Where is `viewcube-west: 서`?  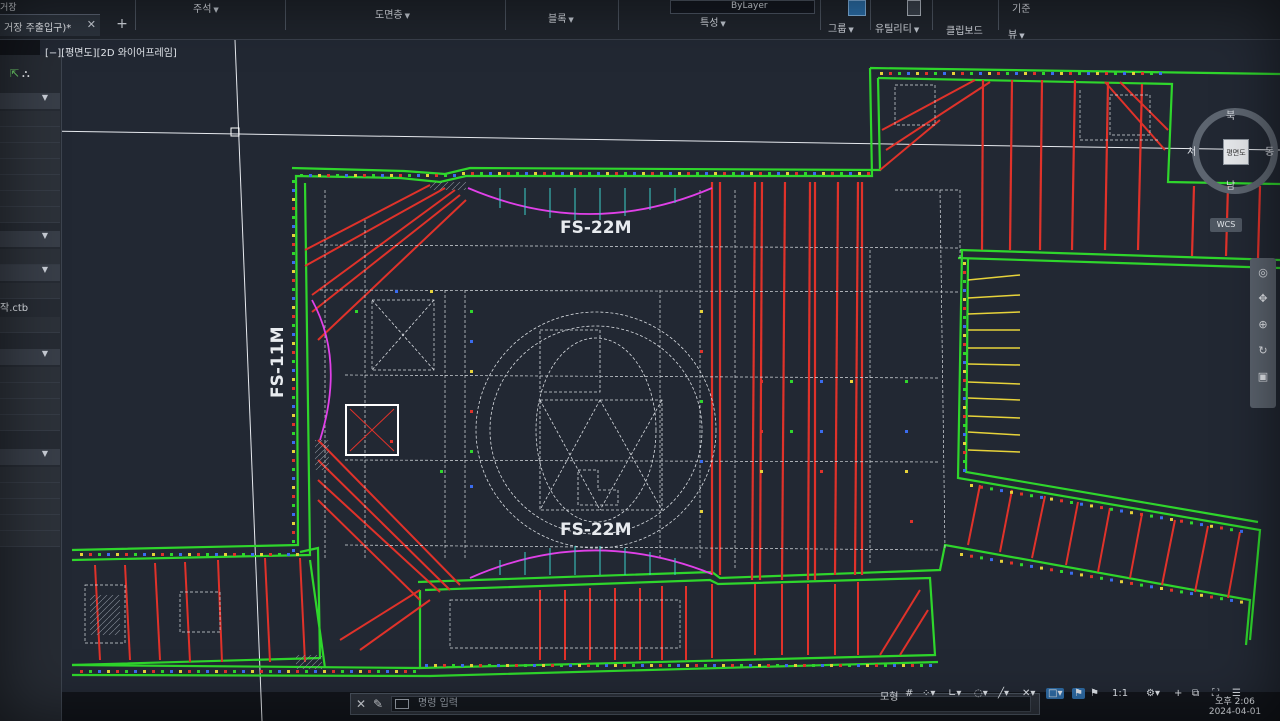
viewcube-west: 서 is located at coordinates (1191, 150).